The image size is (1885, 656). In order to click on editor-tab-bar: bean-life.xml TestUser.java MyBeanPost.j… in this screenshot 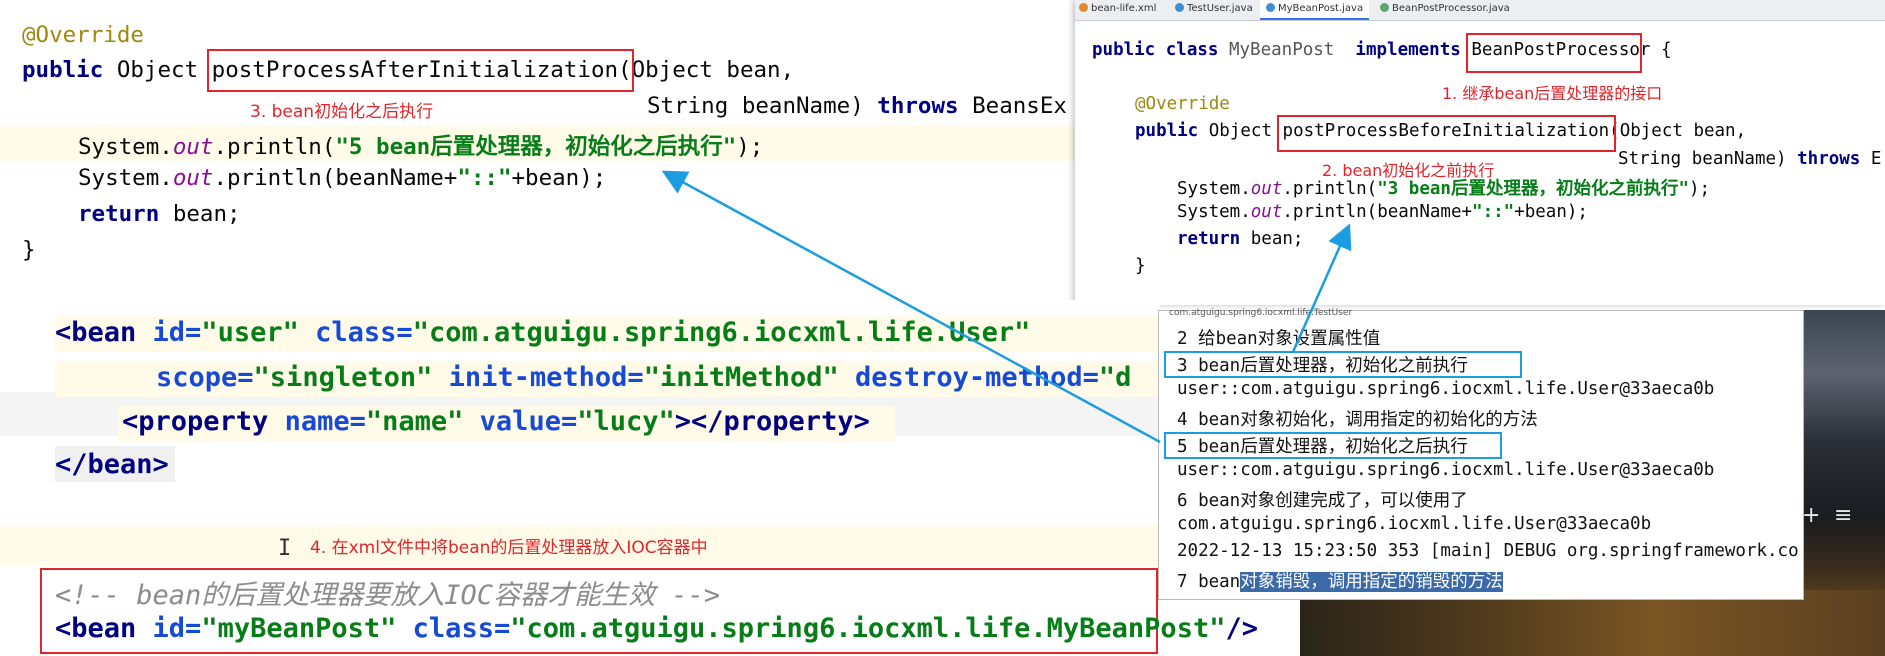, I will do `click(1480, 10)`.